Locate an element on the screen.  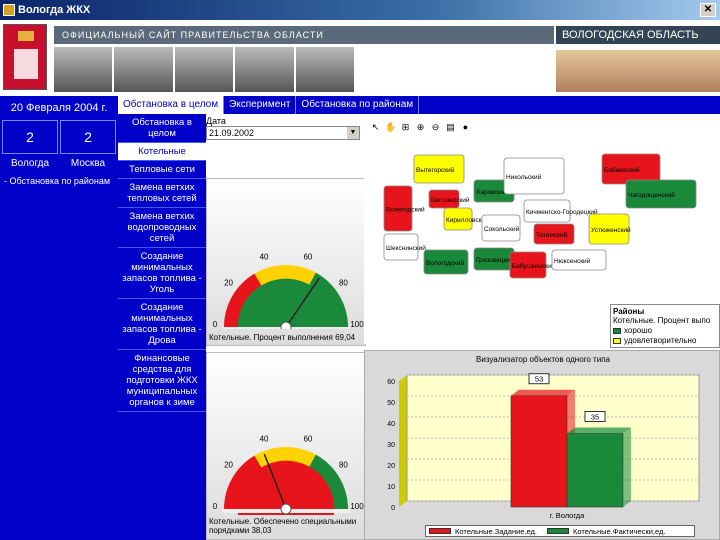
chart-ytick-label: 0 is located at coordinates (393, 508).